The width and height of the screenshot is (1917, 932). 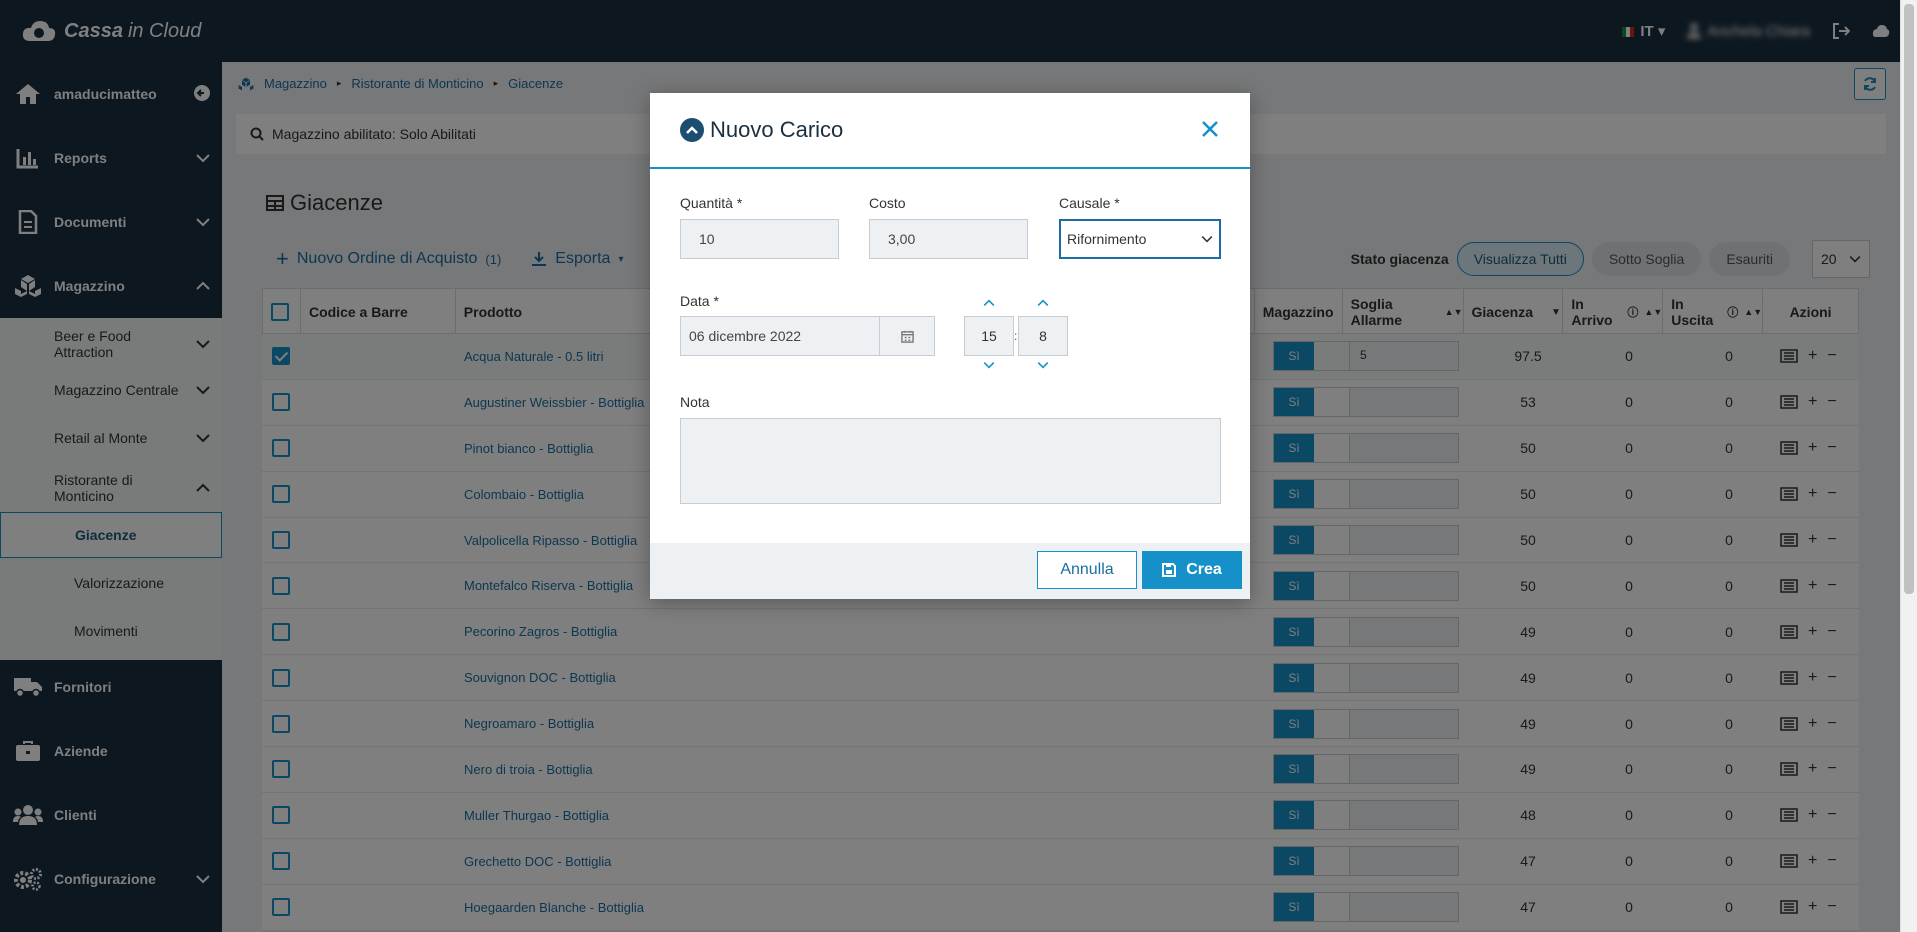 I want to click on hour-value: 15, so click(x=989, y=336).